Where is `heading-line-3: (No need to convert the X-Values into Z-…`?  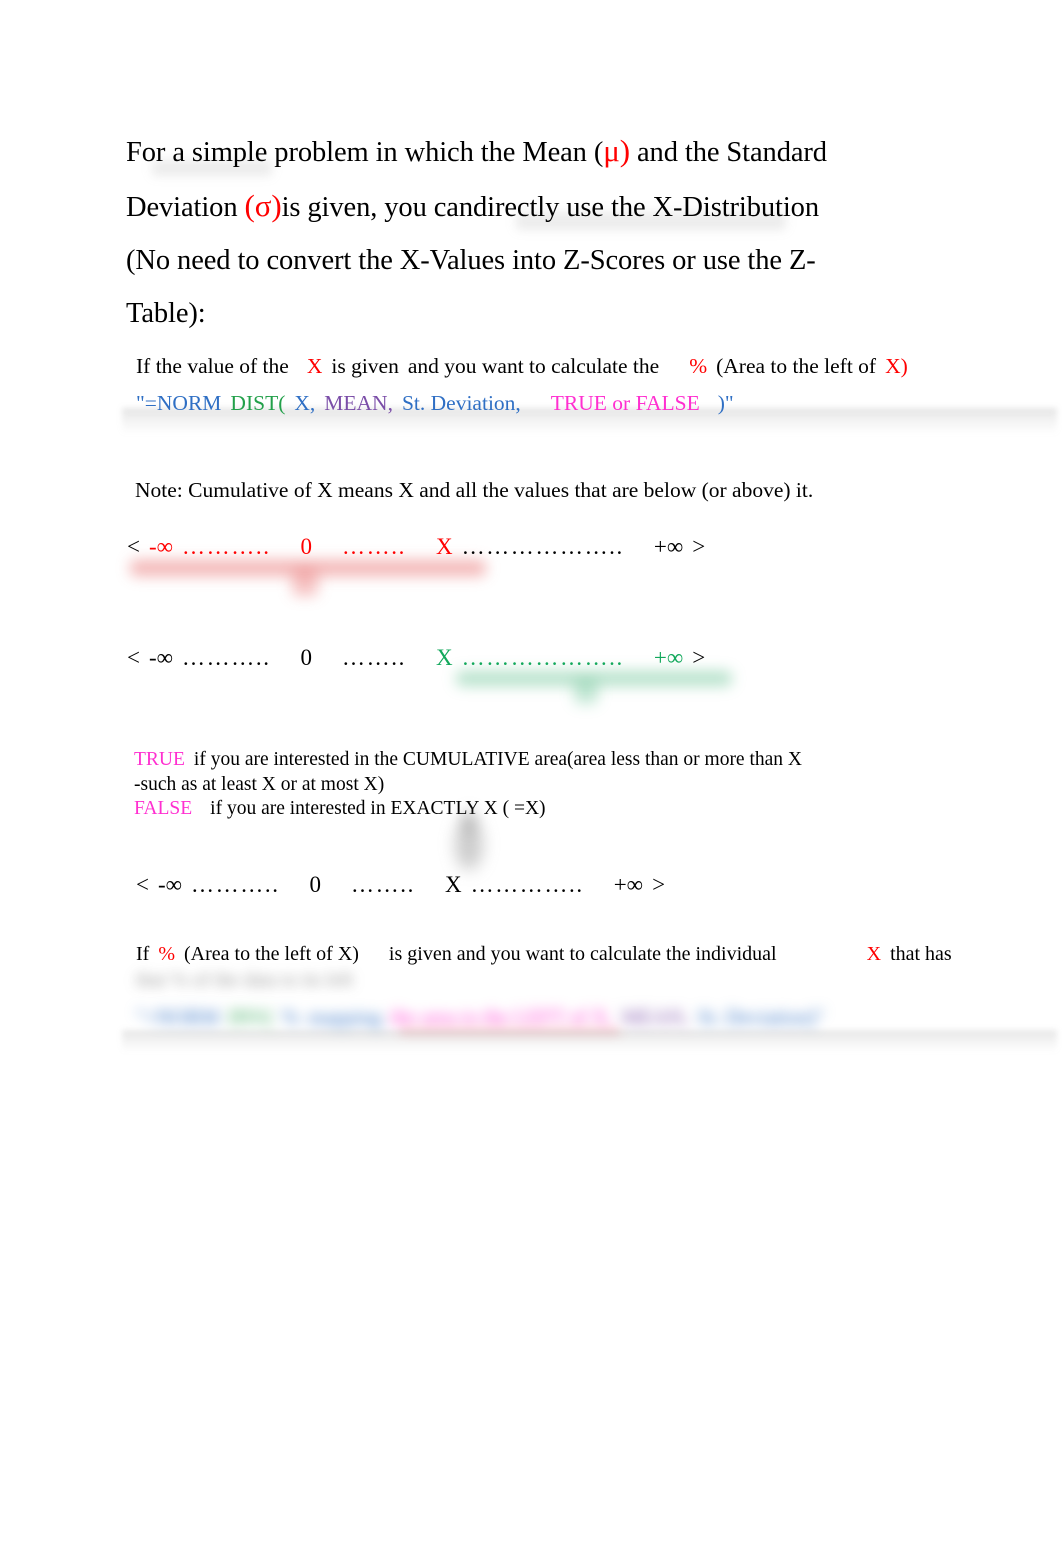
heading-line-3: (No need to convert the X-Values into Z-… is located at coordinates (471, 260).